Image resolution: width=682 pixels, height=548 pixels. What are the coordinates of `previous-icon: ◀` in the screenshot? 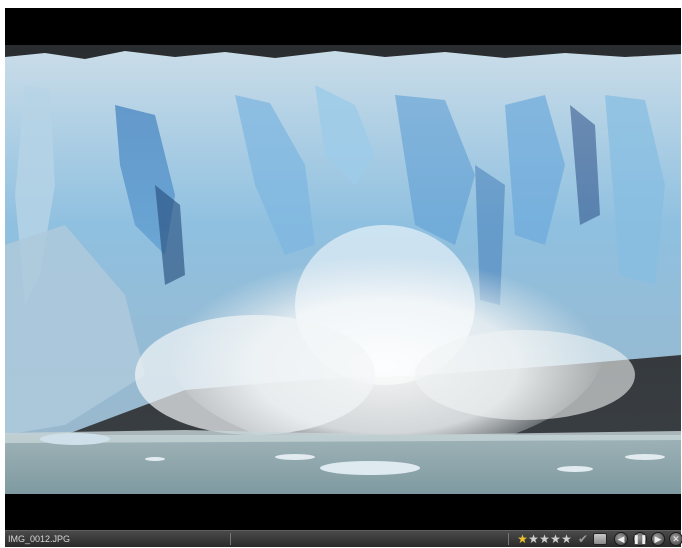 It's located at (621, 539).